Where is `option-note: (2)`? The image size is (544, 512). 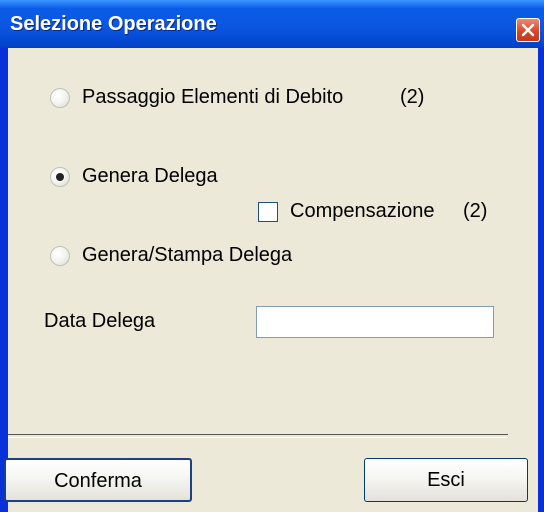
option-note: (2) is located at coordinates (412, 97).